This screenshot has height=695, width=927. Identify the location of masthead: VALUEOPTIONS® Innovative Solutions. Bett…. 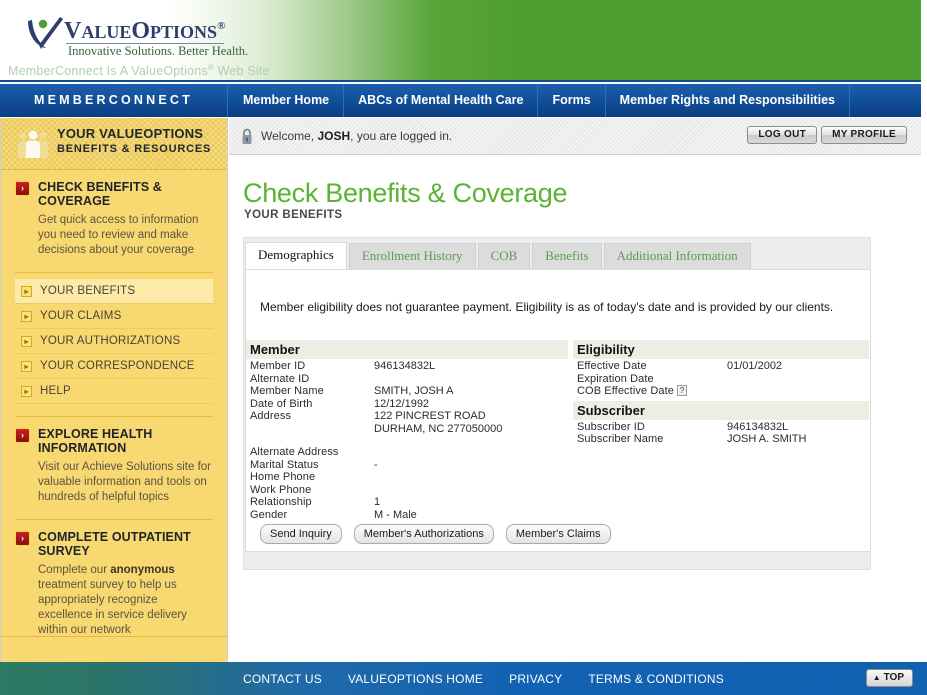
(460, 41).